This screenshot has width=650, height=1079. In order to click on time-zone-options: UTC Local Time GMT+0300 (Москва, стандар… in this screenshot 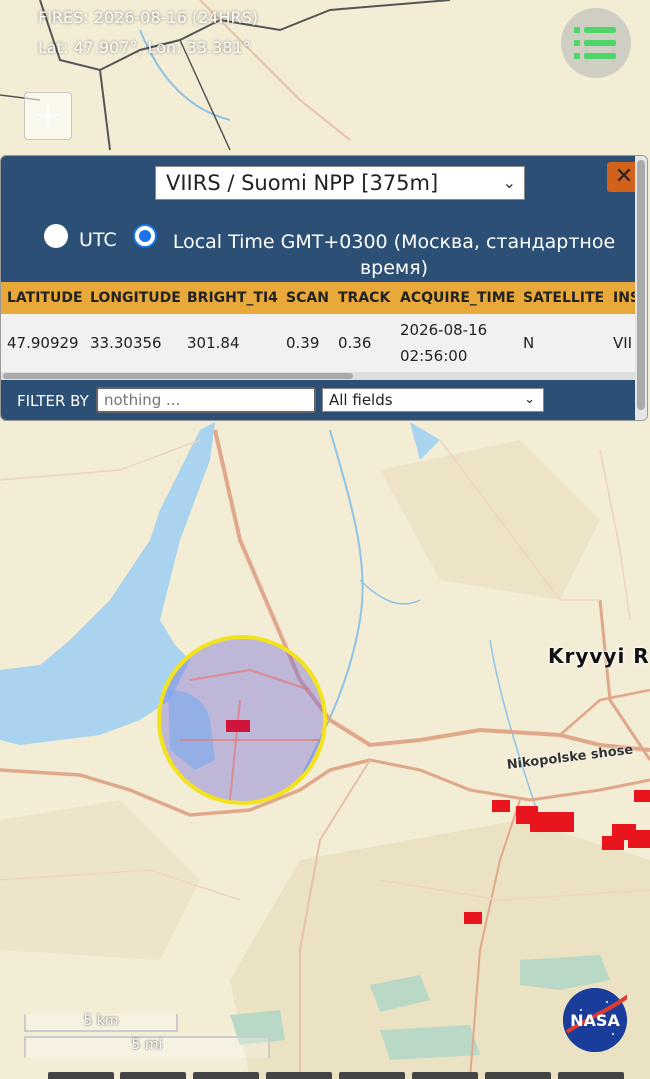, I will do `click(318, 250)`.